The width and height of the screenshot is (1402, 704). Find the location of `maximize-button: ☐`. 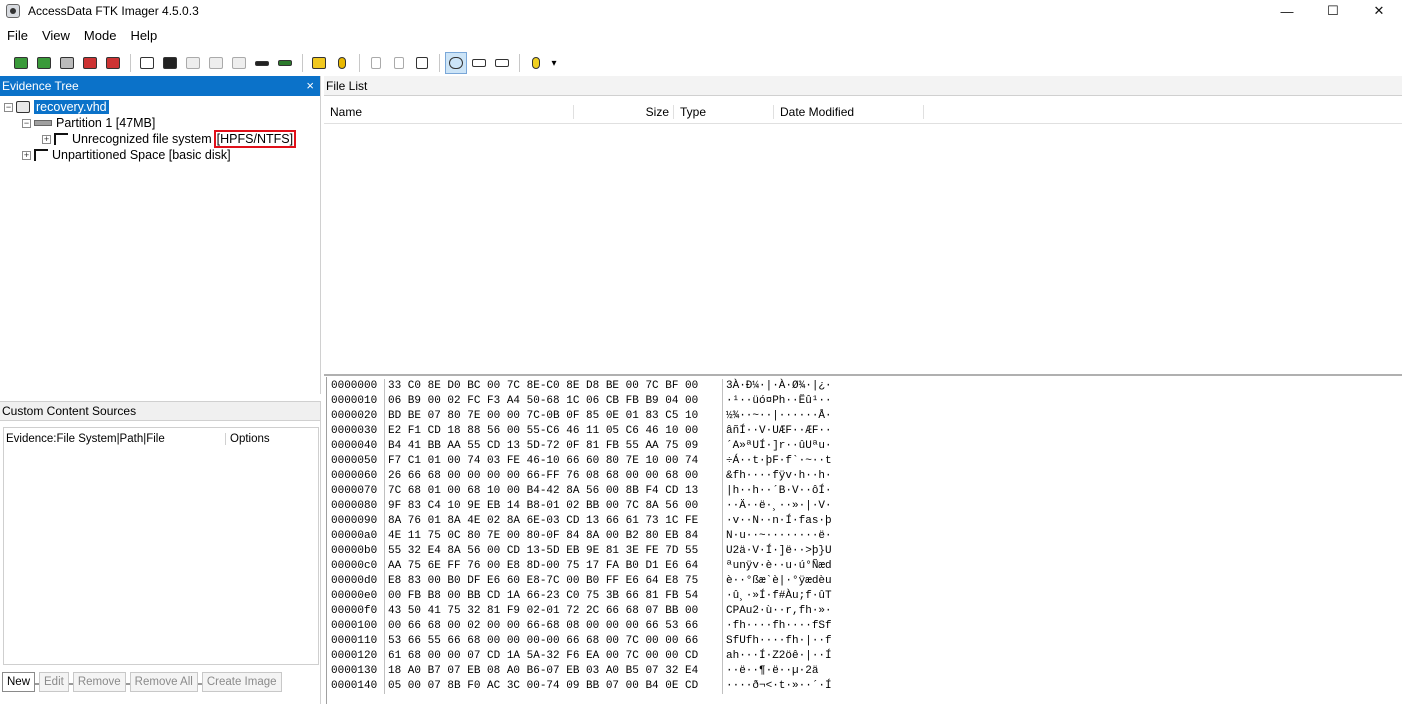

maximize-button: ☐ is located at coordinates (1333, 11).